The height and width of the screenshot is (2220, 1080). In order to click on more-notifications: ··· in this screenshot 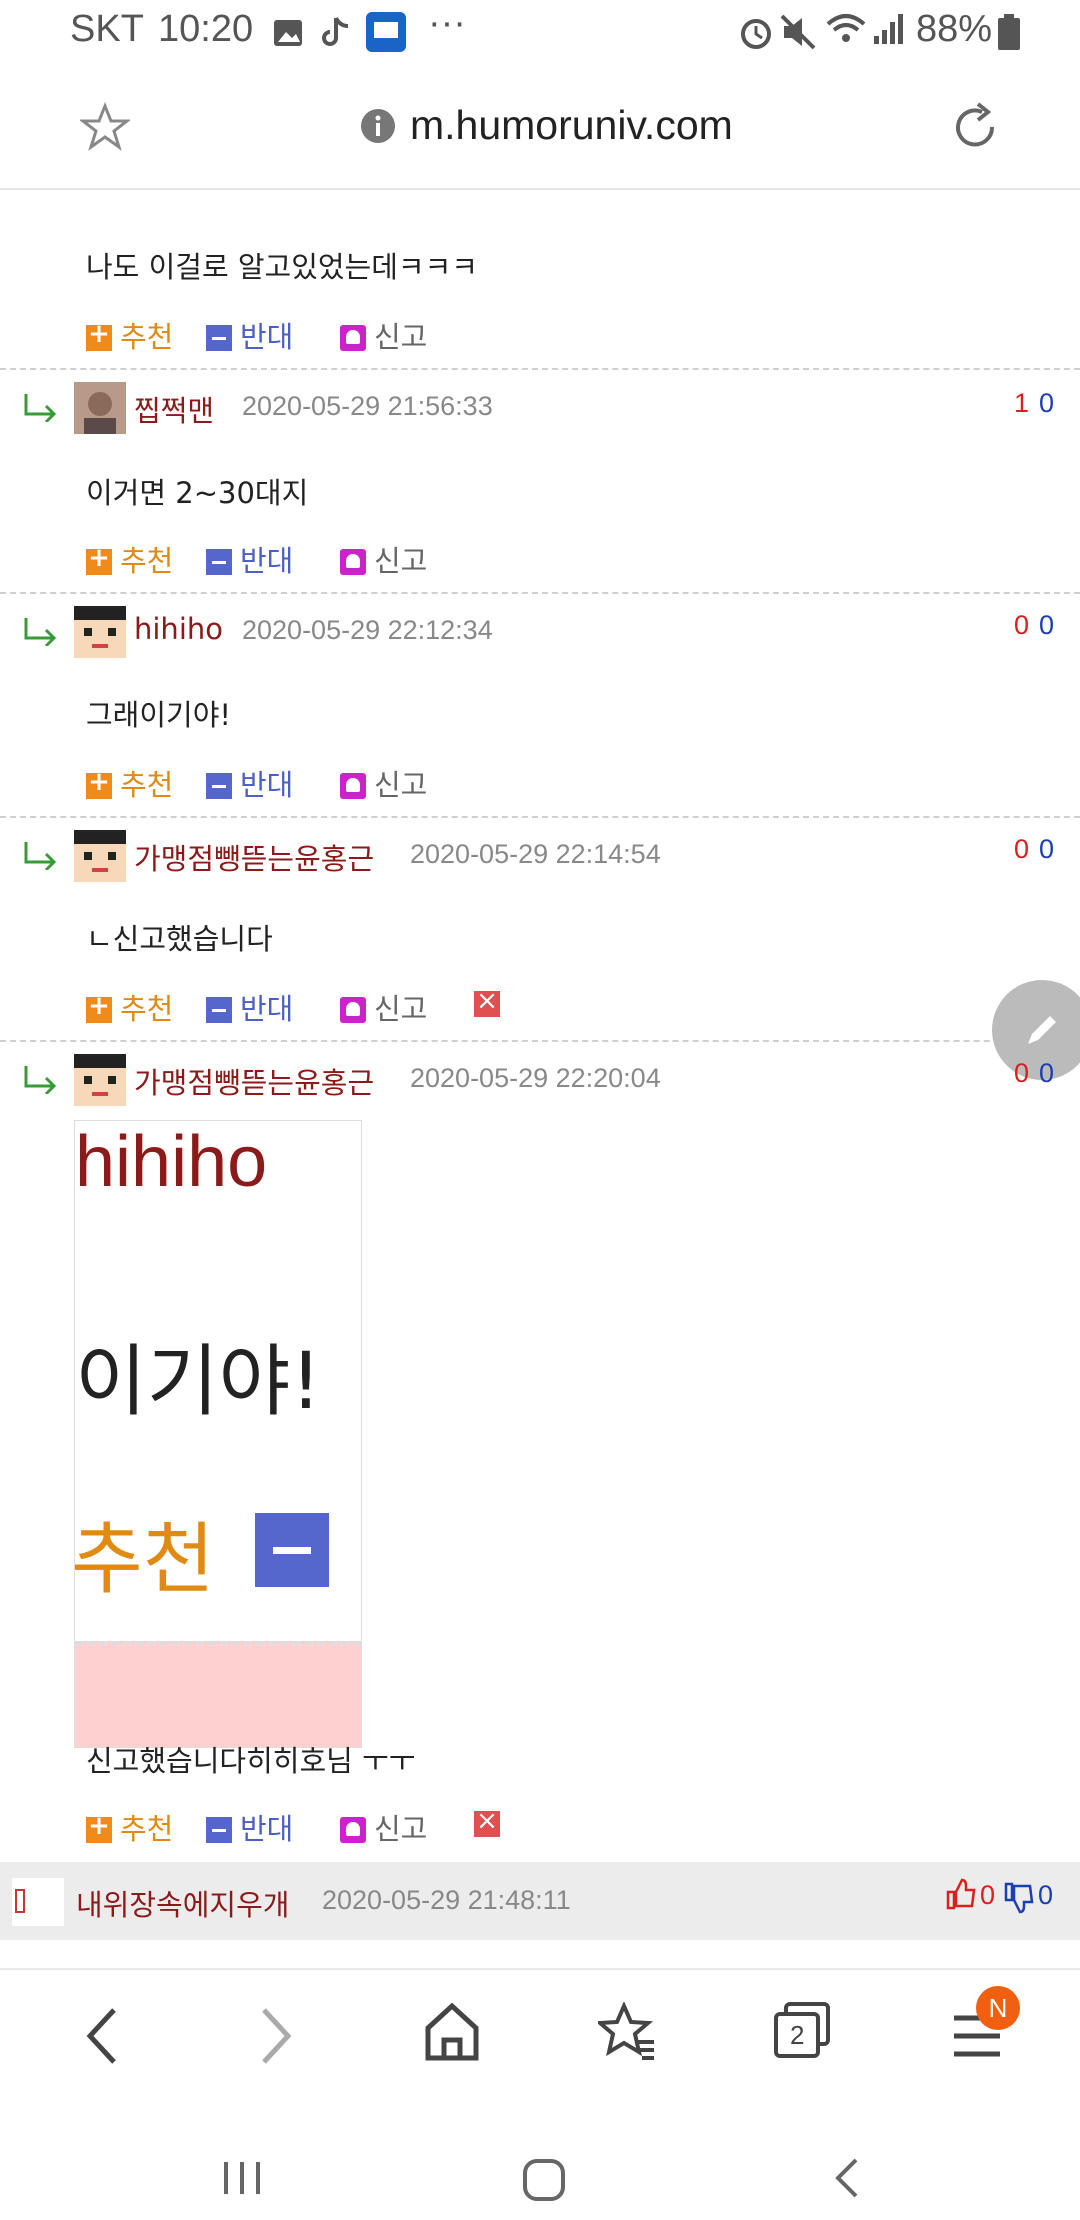, I will do `click(447, 23)`.